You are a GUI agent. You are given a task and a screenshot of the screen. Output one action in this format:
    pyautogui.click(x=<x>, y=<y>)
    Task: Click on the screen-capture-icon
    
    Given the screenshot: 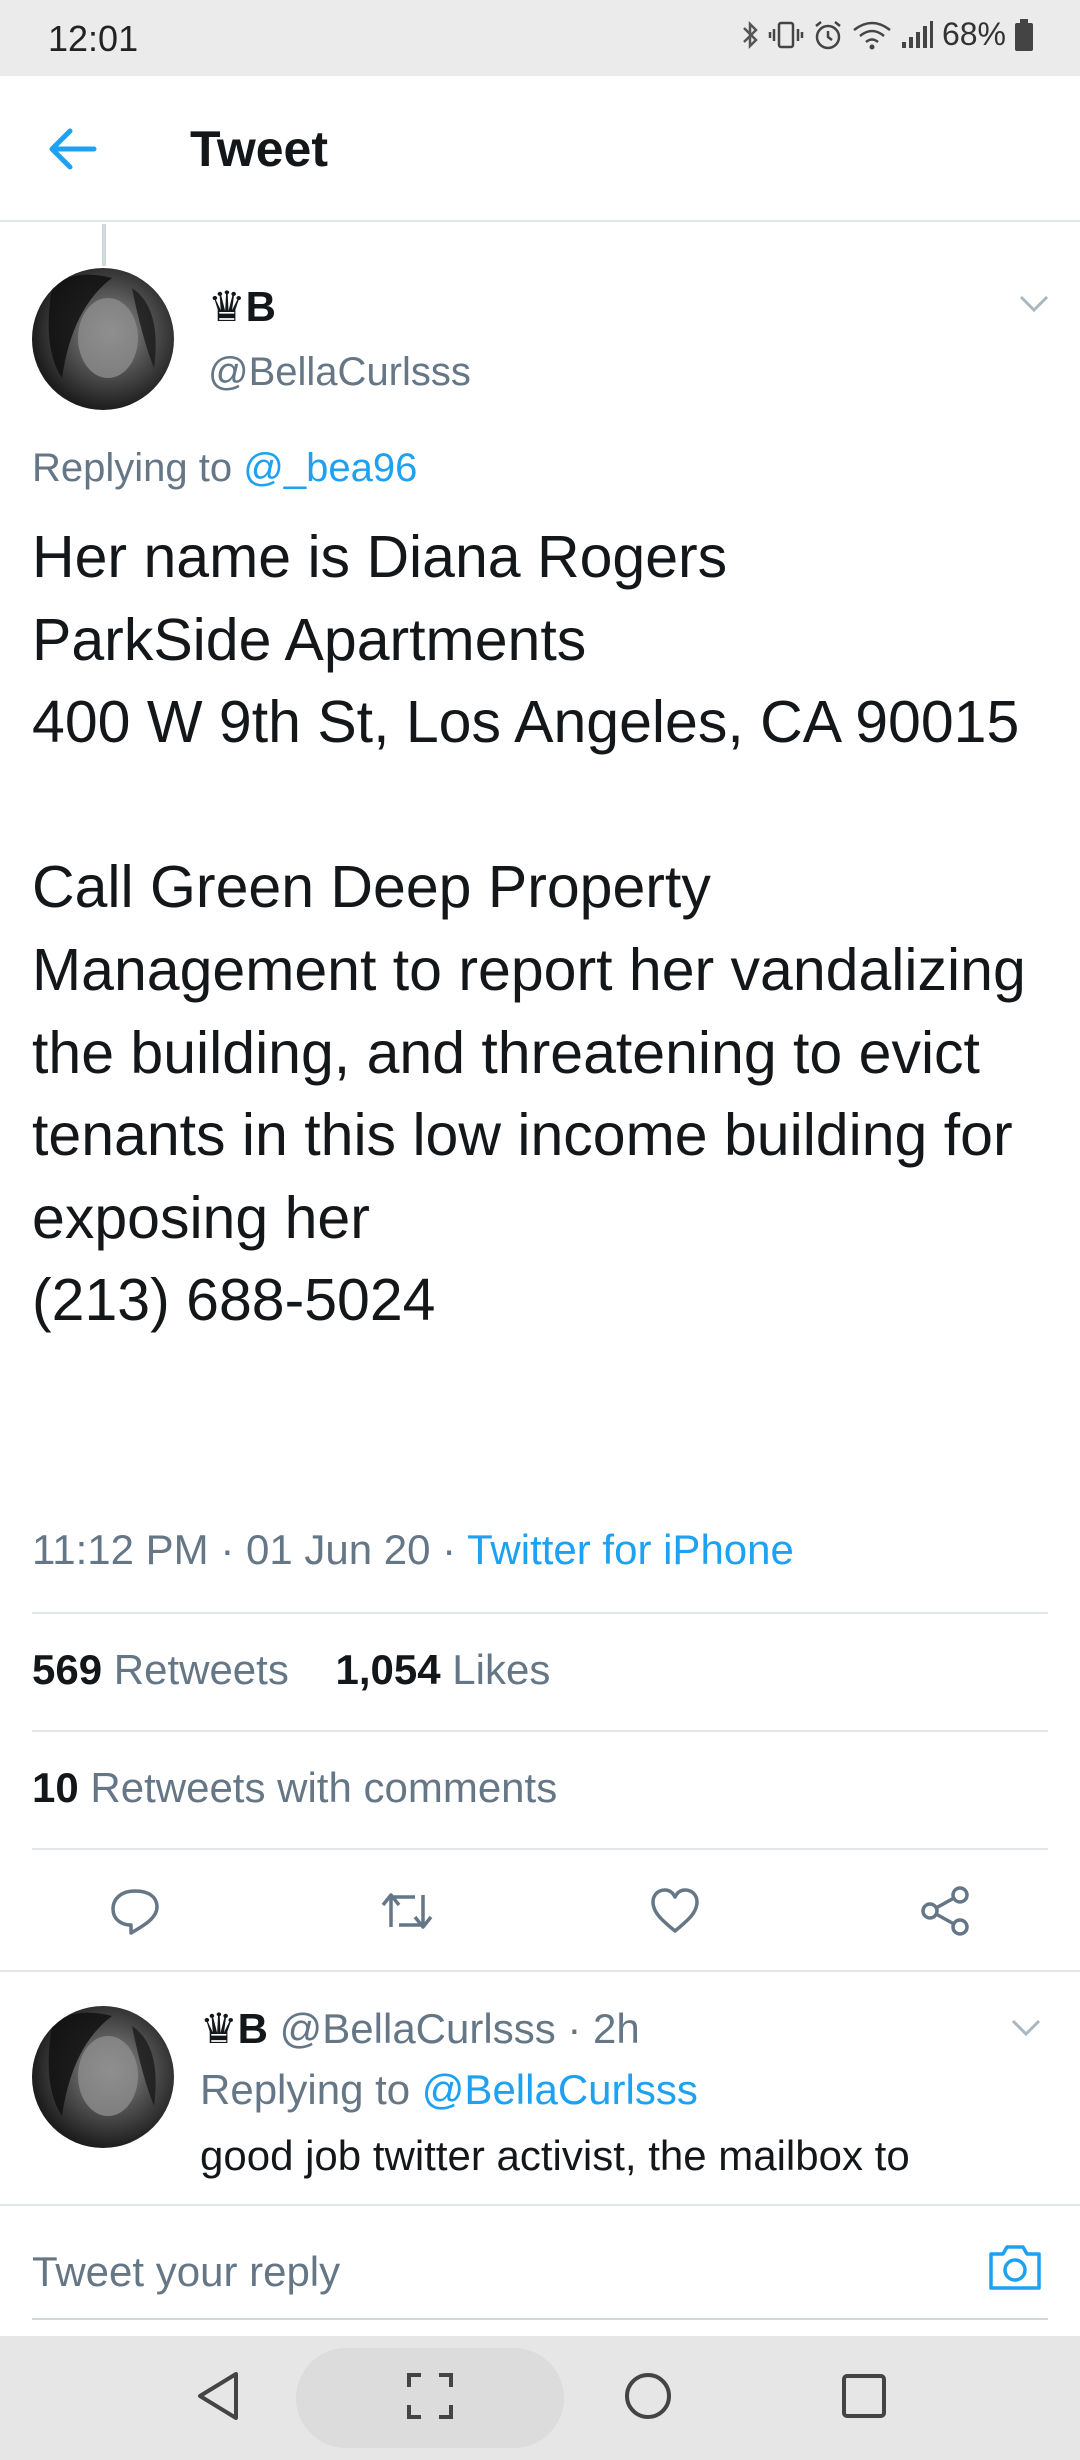 What is the action you would take?
    pyautogui.click(x=430, y=2398)
    